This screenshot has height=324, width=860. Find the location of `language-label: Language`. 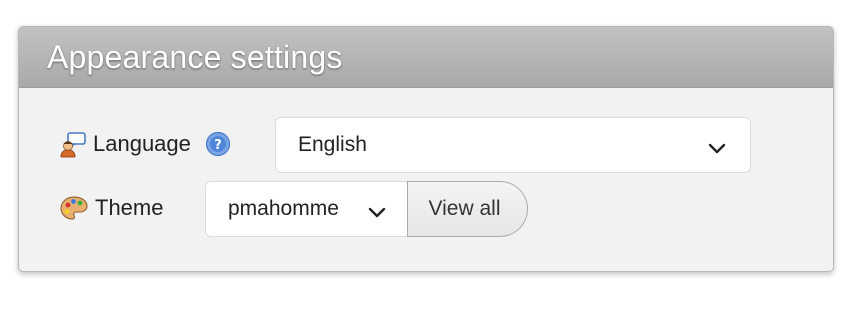

language-label: Language is located at coordinates (142, 143).